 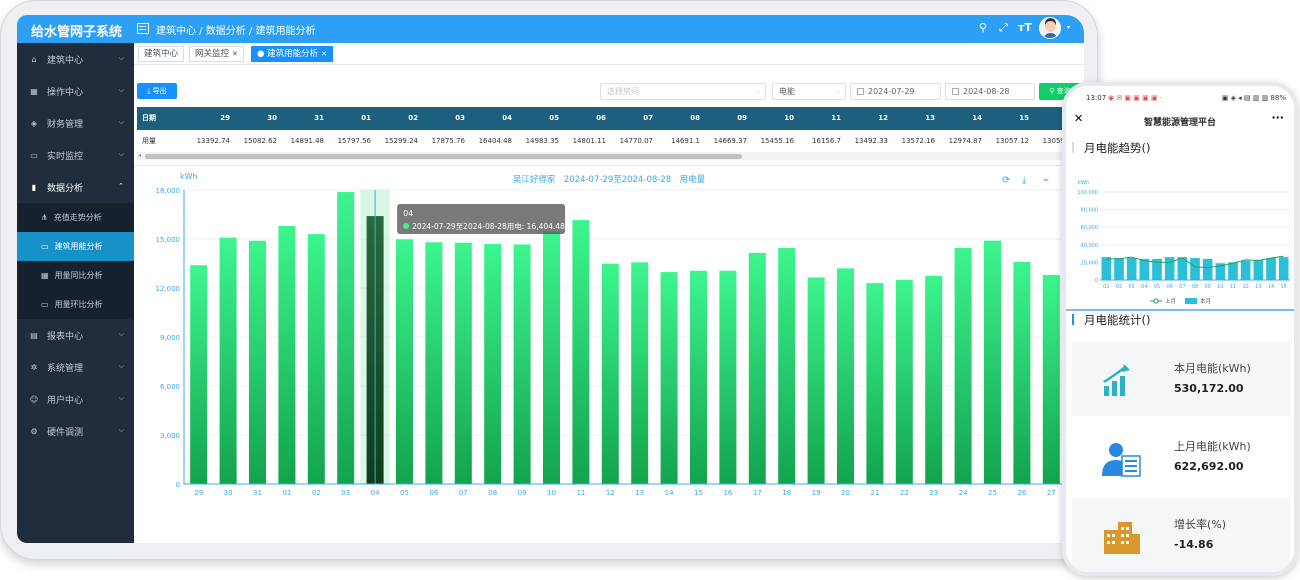 What do you see at coordinates (366, 118) in the screenshot?
I see `table-cell: 01` at bounding box center [366, 118].